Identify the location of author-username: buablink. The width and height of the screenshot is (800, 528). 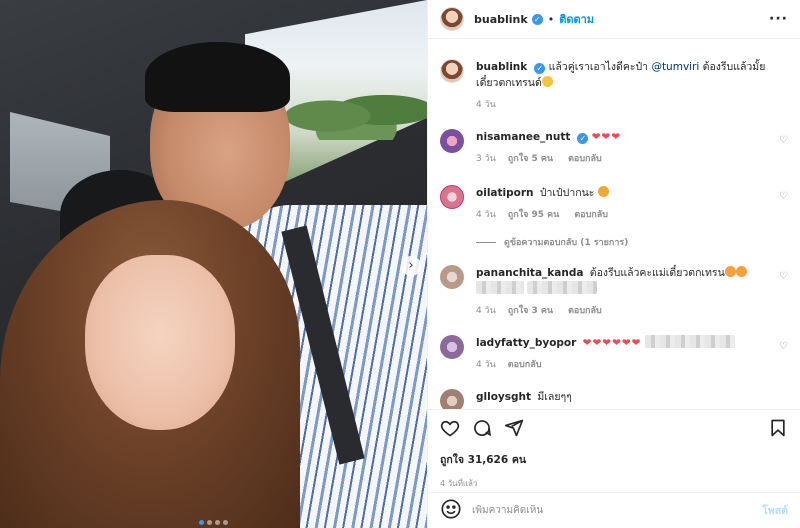
(501, 19).